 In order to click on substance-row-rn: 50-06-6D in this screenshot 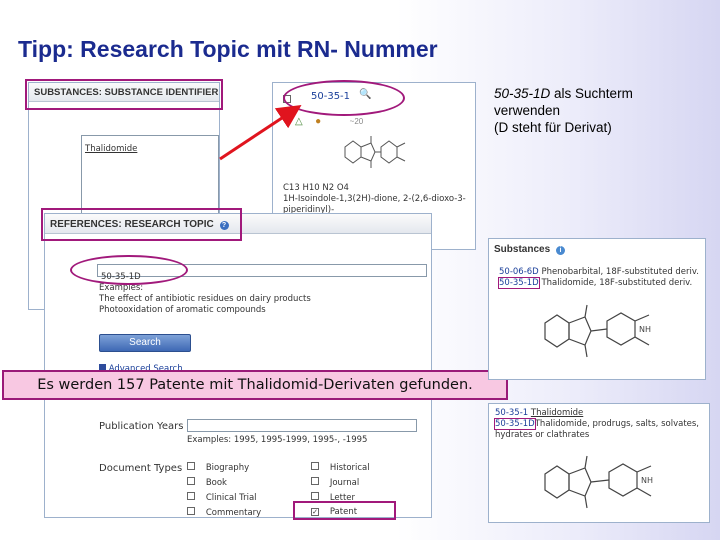, I will do `click(519, 272)`.